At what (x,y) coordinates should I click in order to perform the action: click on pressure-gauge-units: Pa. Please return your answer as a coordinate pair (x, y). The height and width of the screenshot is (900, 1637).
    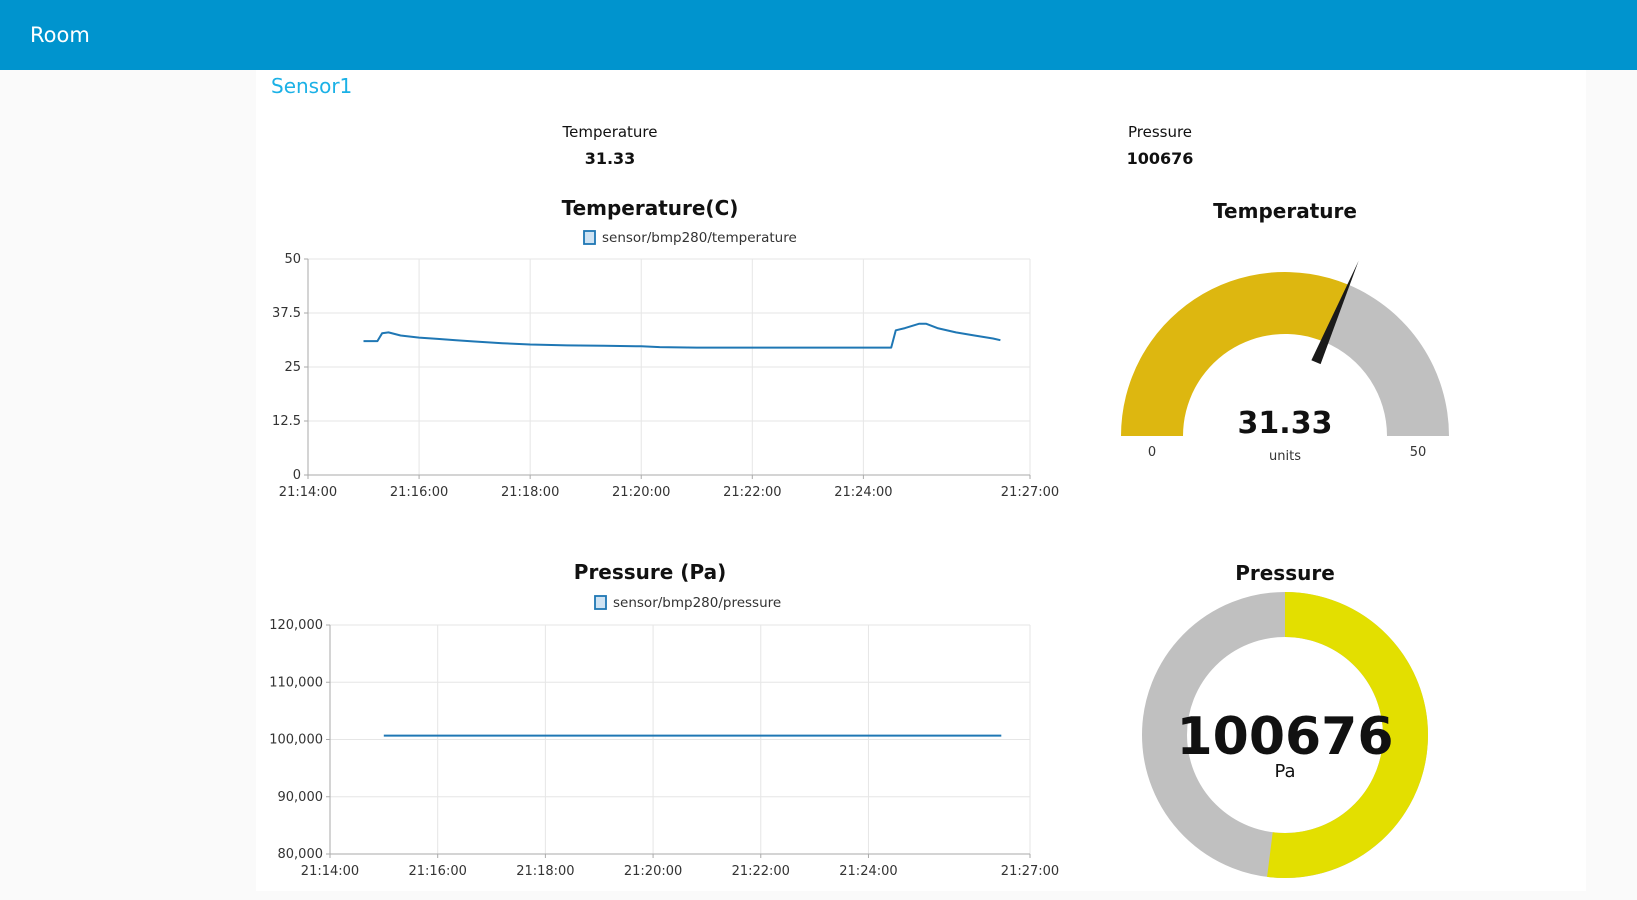
    Looking at the image, I should click on (1284, 771).